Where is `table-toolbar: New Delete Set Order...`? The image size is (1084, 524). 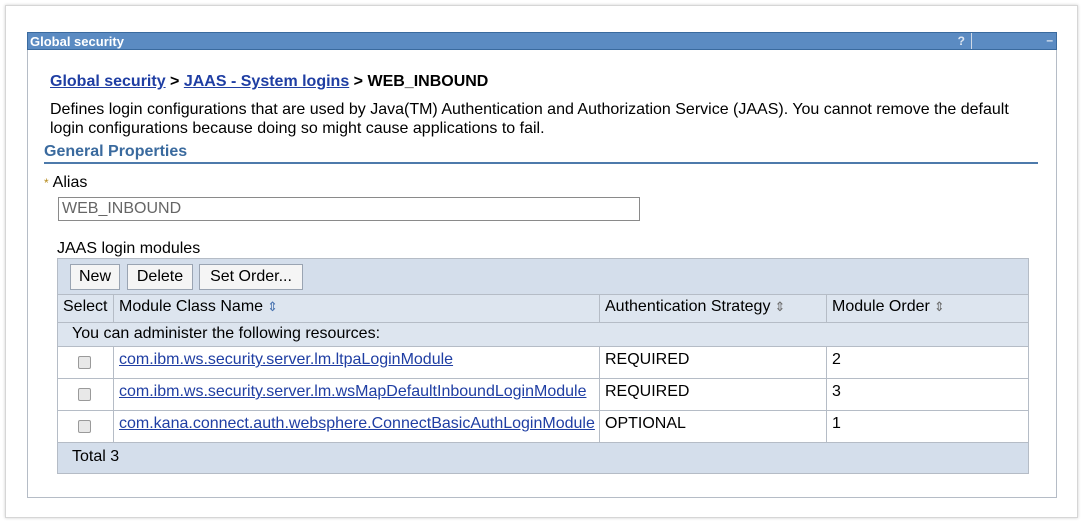 table-toolbar: New Delete Set Order... is located at coordinates (543, 277).